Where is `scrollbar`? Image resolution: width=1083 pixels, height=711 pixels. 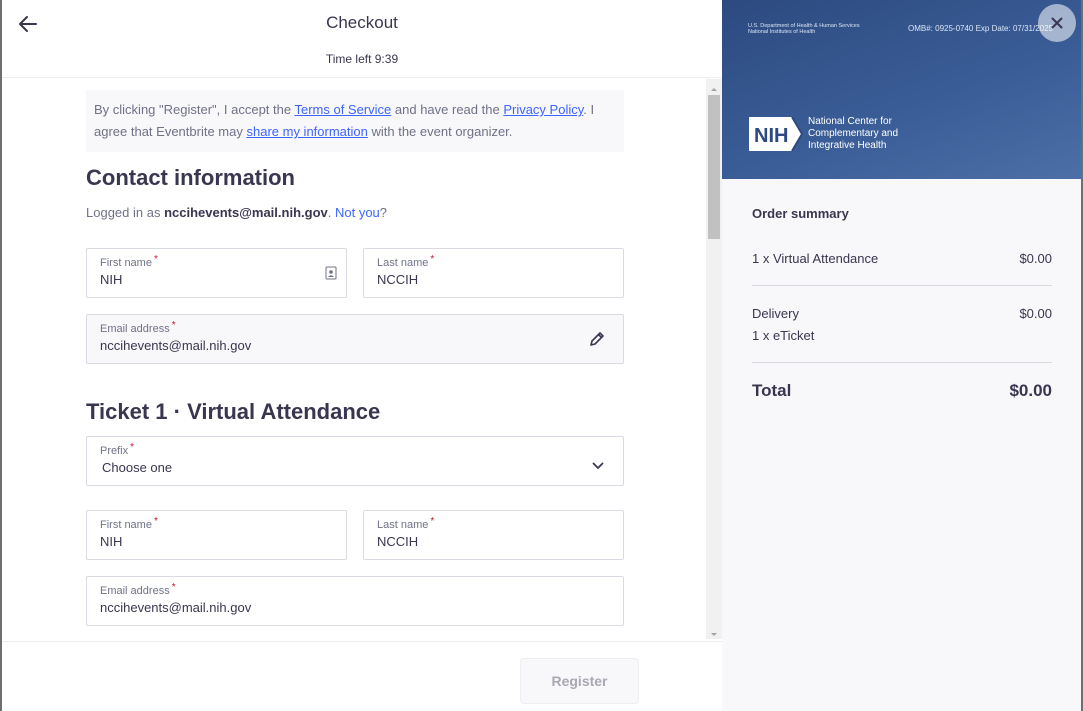
scrollbar is located at coordinates (714, 359).